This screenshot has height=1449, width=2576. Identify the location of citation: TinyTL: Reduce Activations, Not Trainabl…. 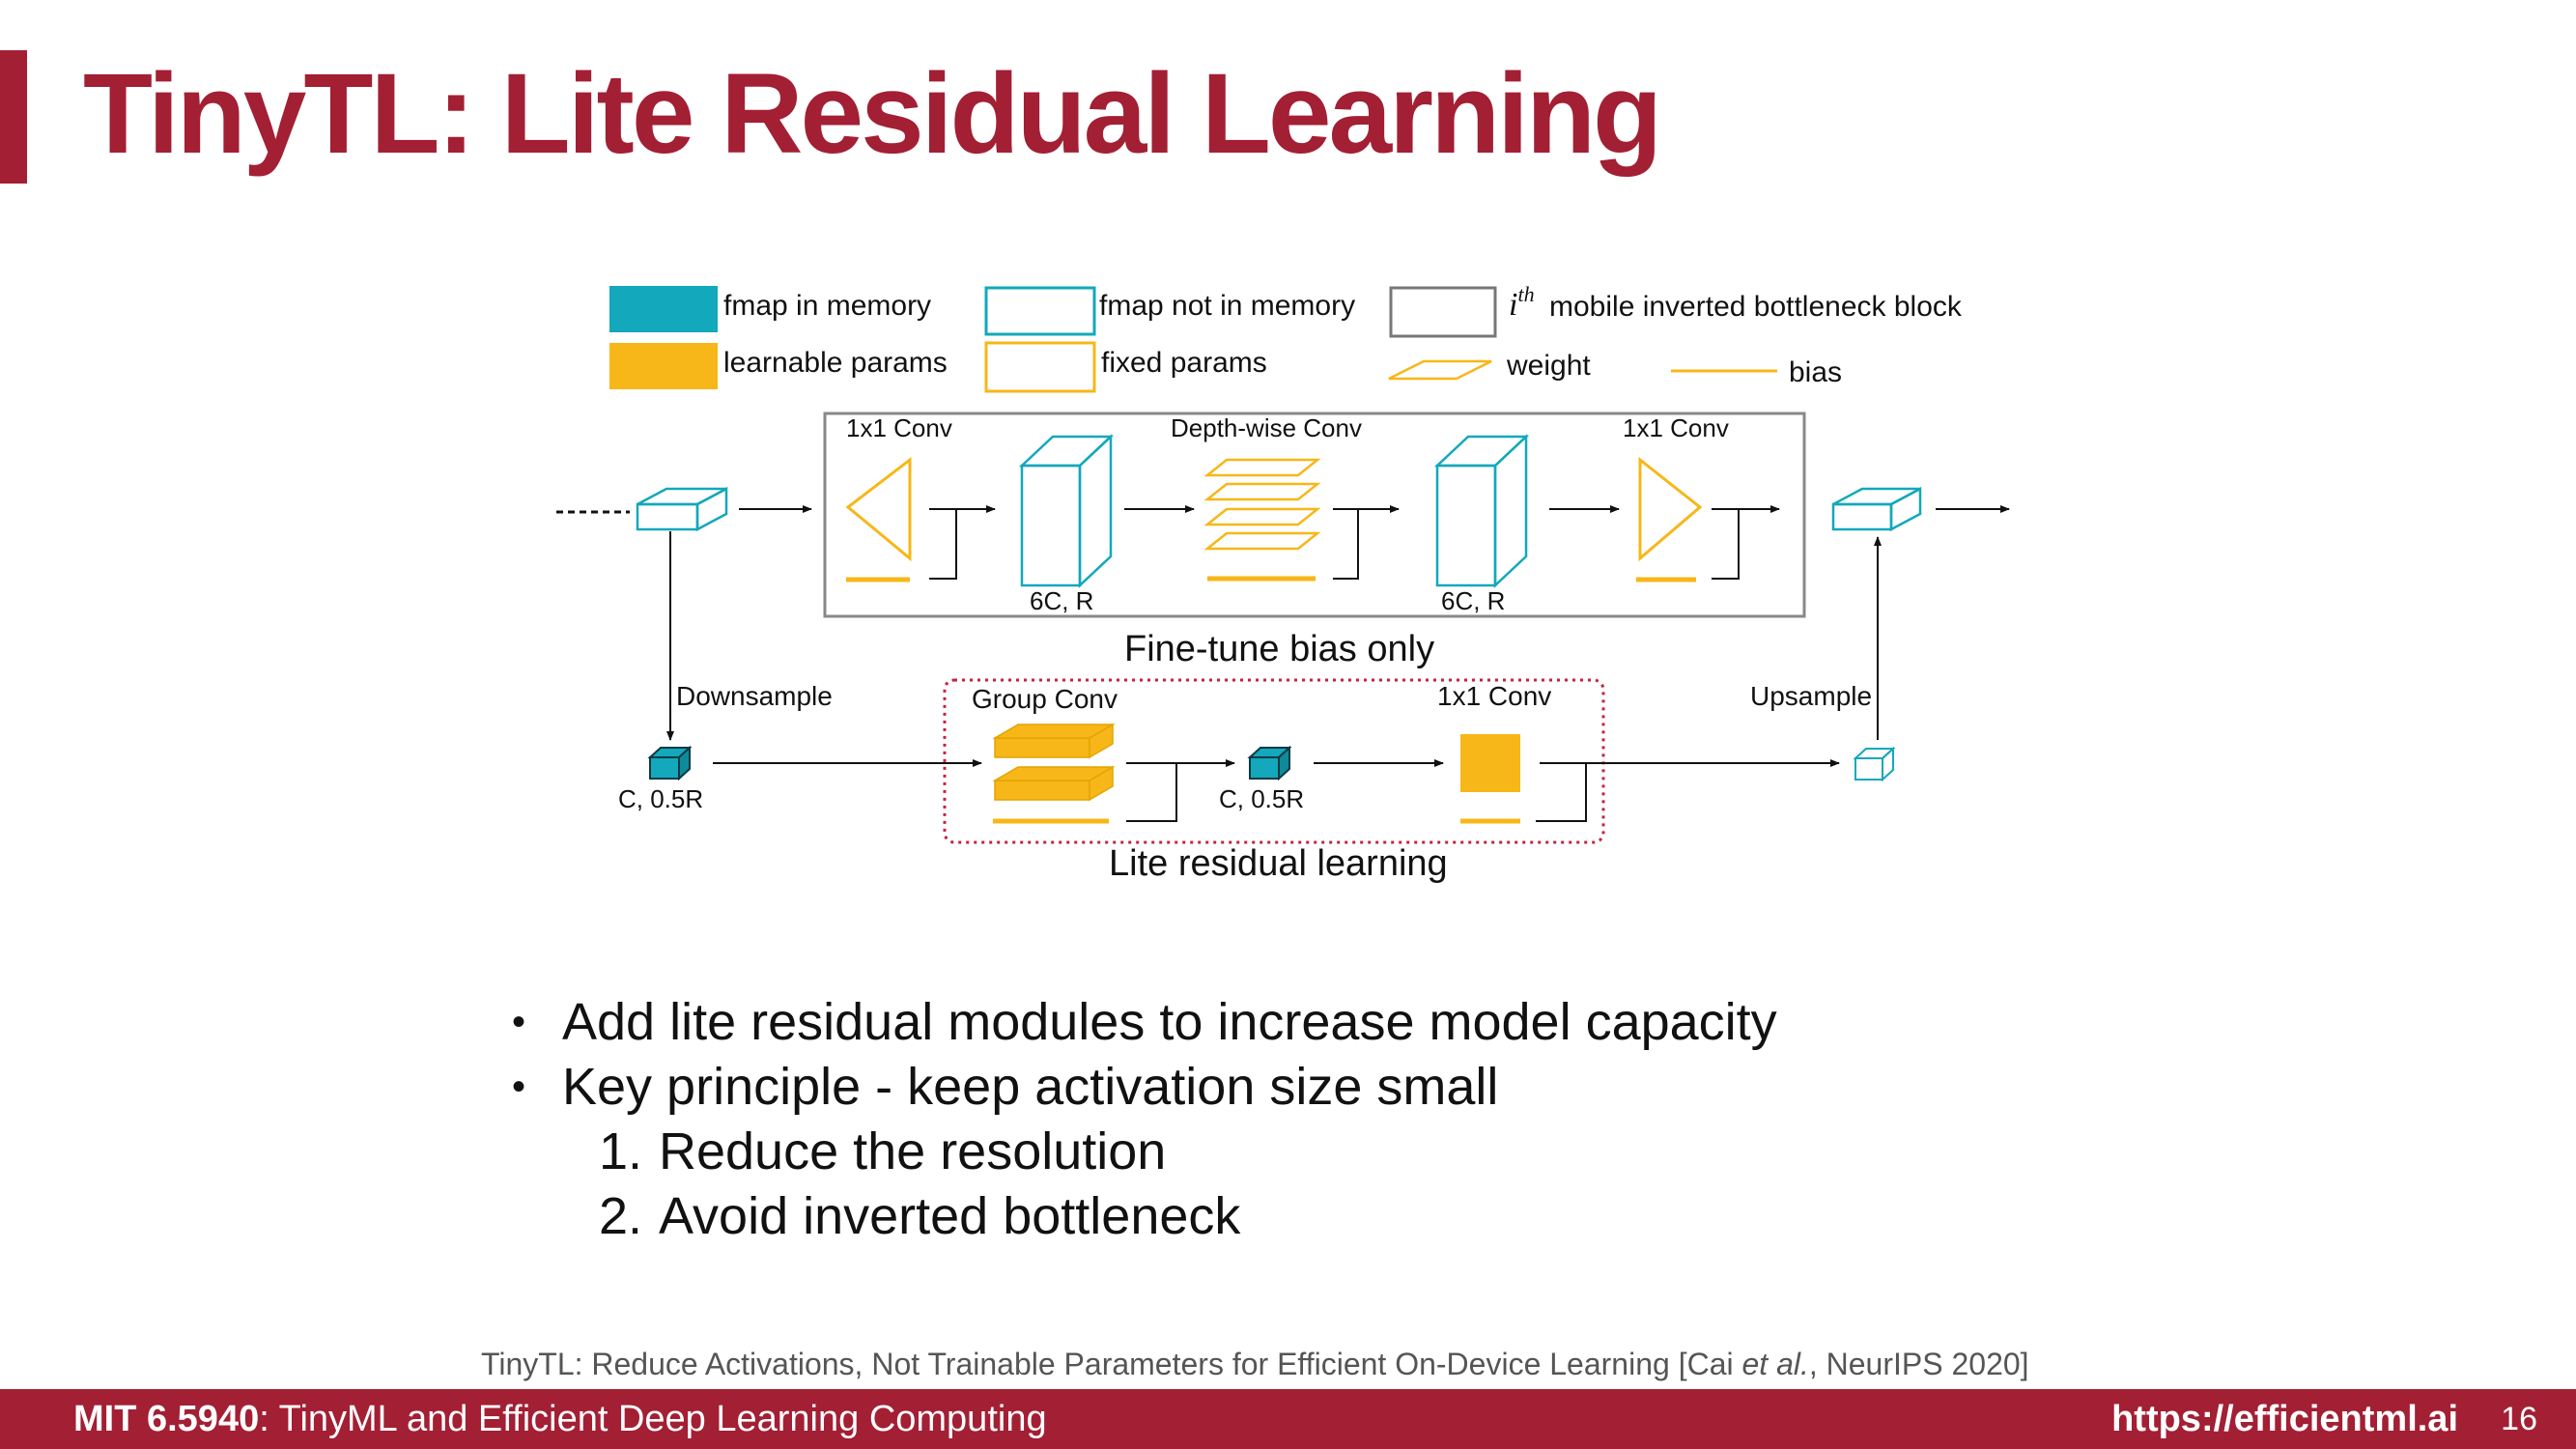
(1255, 1364).